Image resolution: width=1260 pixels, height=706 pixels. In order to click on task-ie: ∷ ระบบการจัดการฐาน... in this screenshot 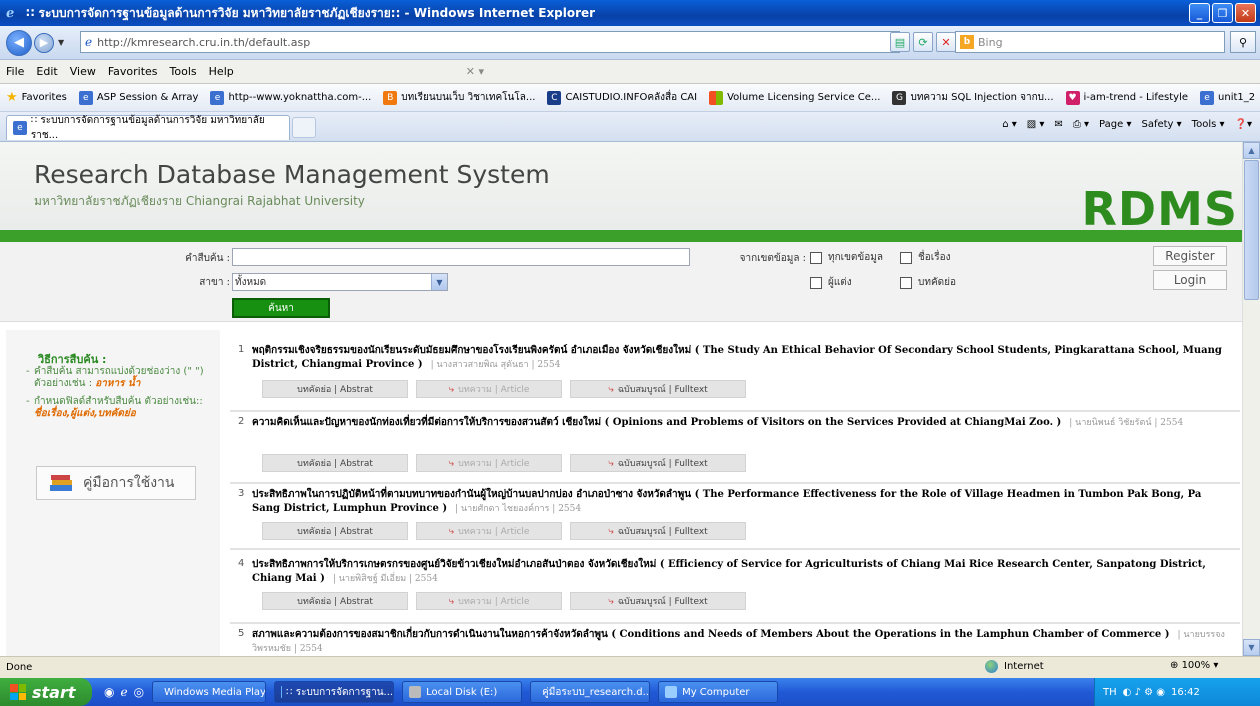, I will do `click(334, 692)`.